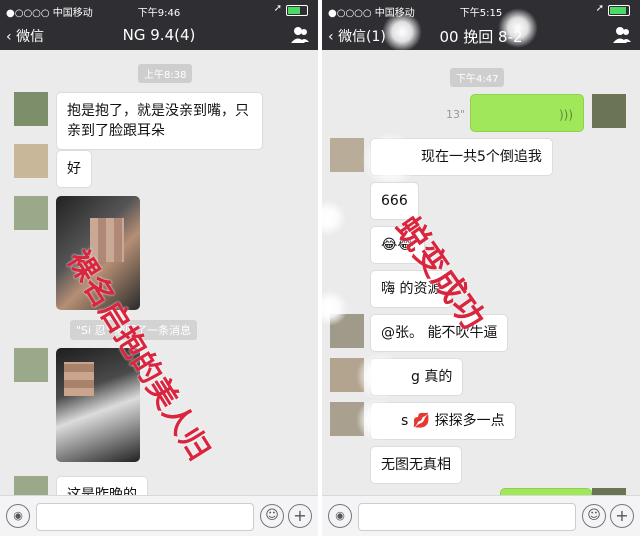  Describe the element at coordinates (416, 465) in the screenshot. I see `message-bubble: 无图无真相` at that location.